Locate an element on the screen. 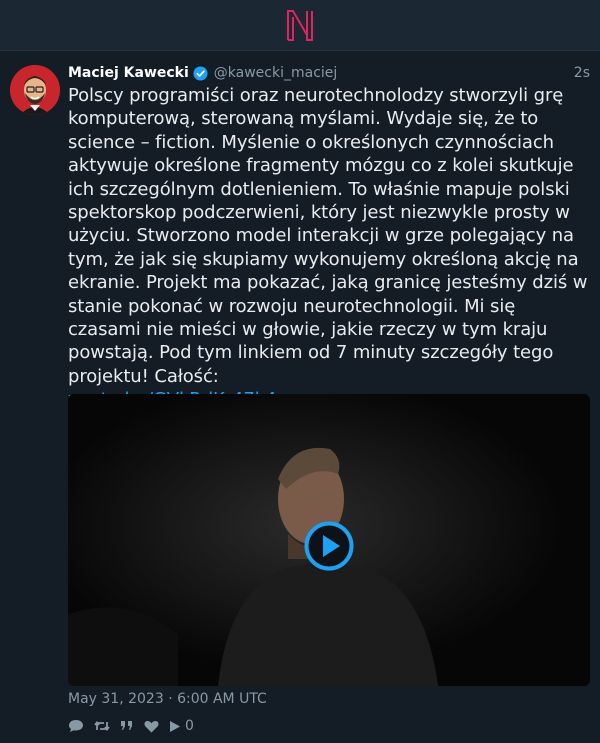 The image size is (600, 743). tweet-stats: 0 is located at coordinates (136, 726).